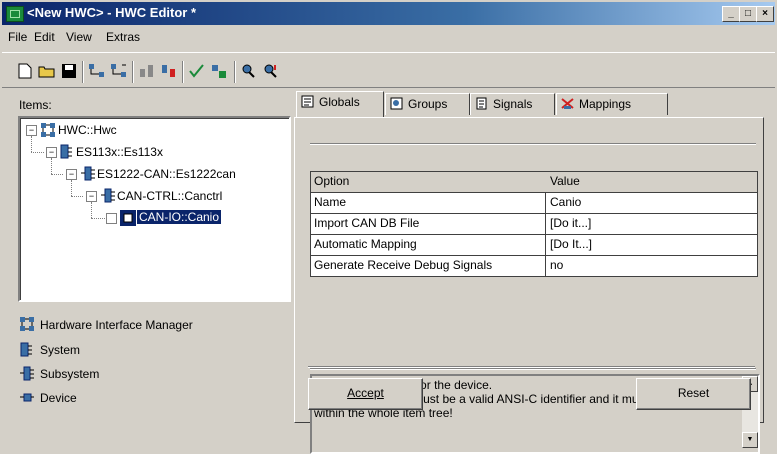 The width and height of the screenshot is (777, 454). What do you see at coordinates (70, 374) in the screenshot?
I see `legend-subsystem: Subsystem` at bounding box center [70, 374].